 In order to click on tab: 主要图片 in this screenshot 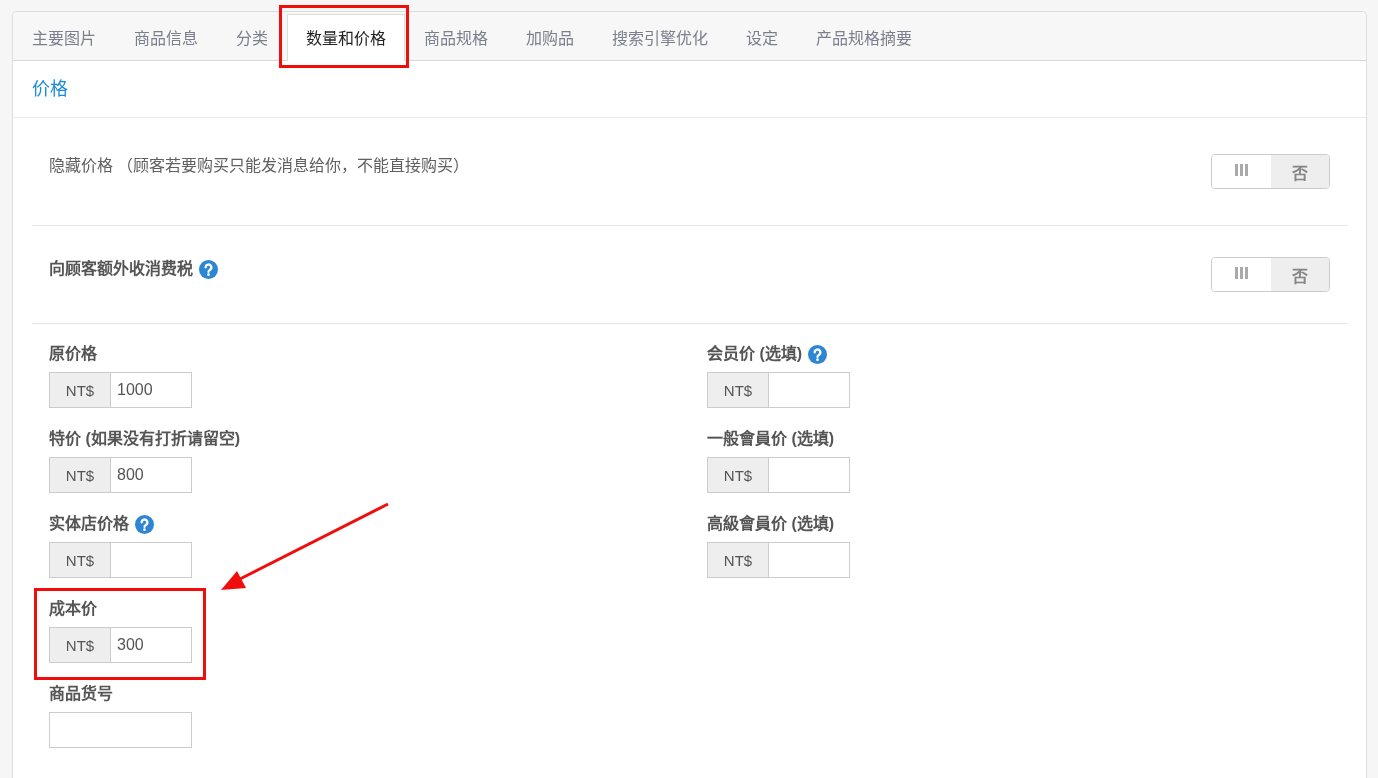, I will do `click(64, 37)`.